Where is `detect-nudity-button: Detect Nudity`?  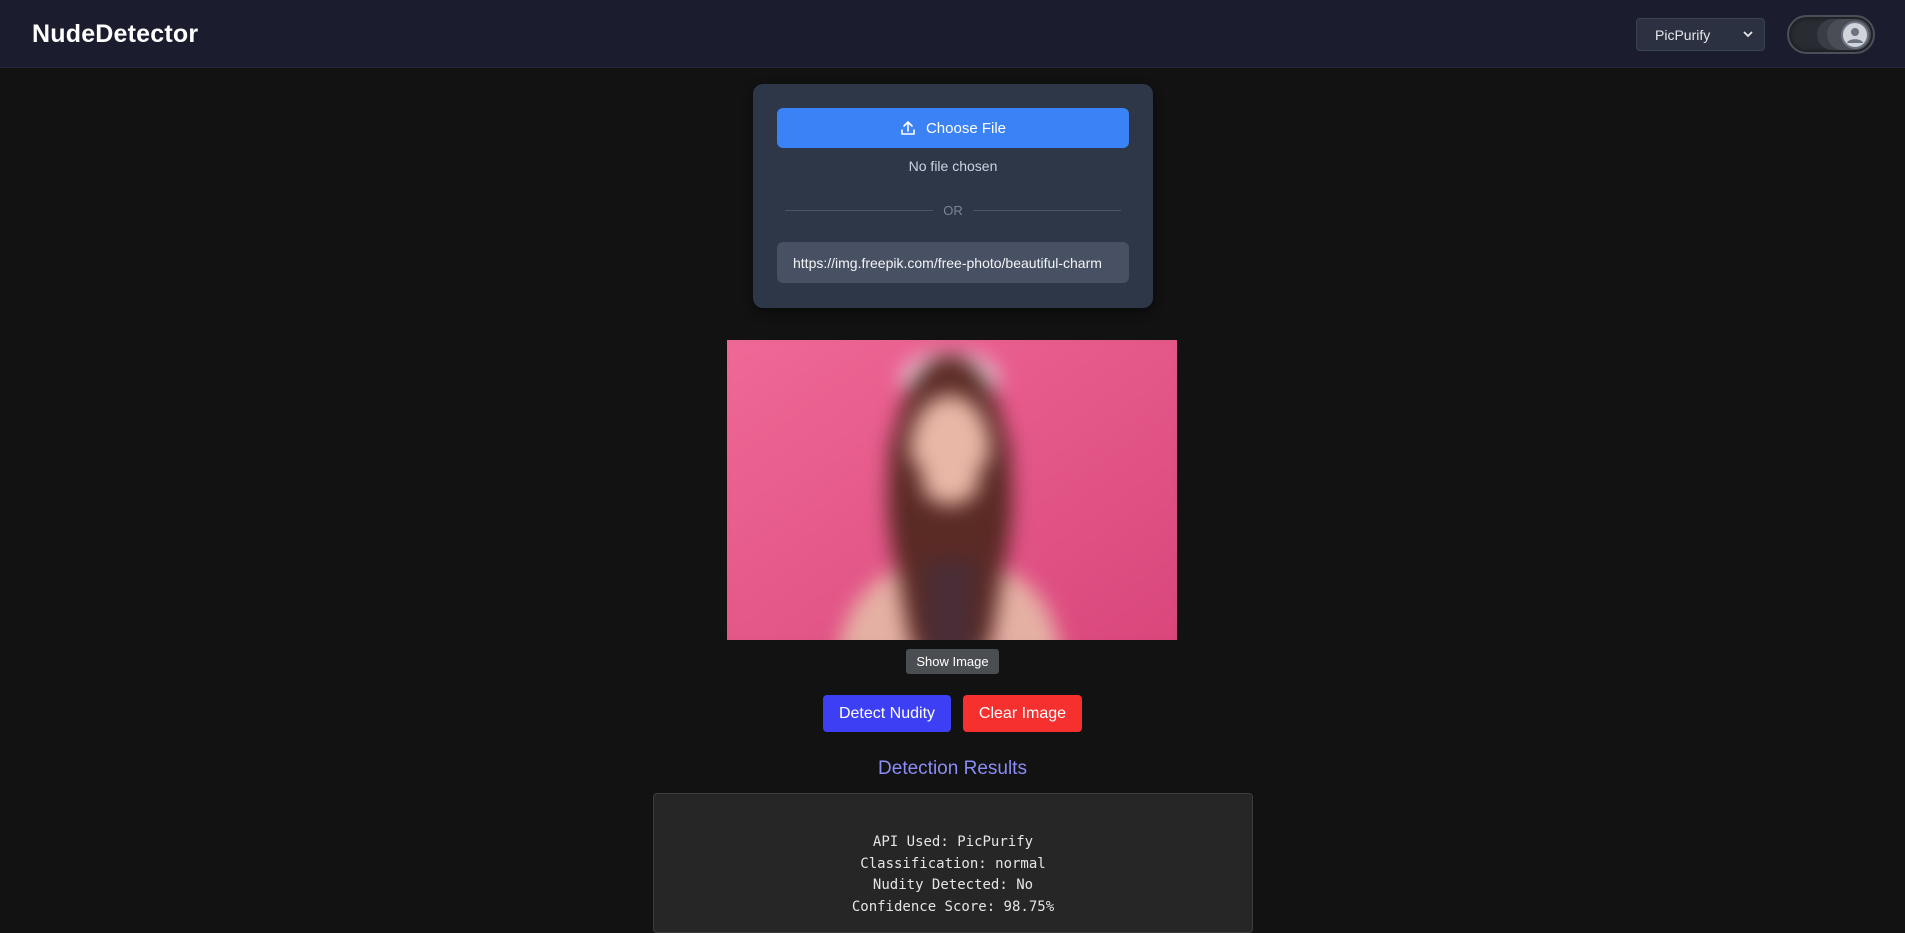 detect-nudity-button: Detect Nudity is located at coordinates (887, 713).